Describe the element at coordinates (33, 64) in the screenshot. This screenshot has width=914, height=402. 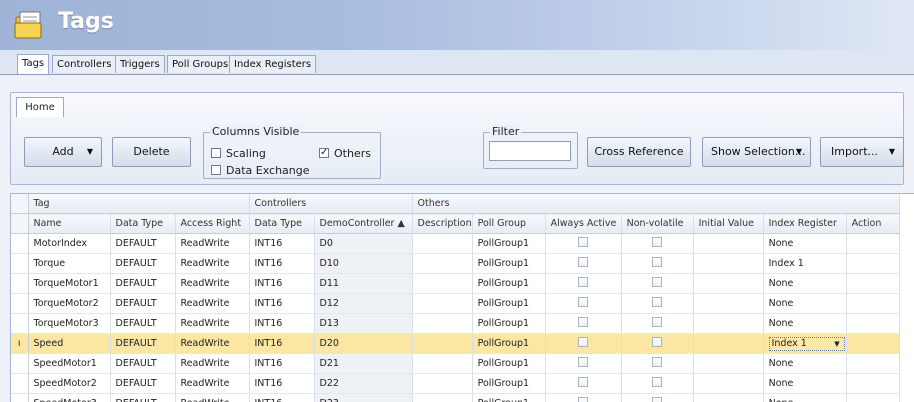
I see `tab-tags: Tags` at that location.